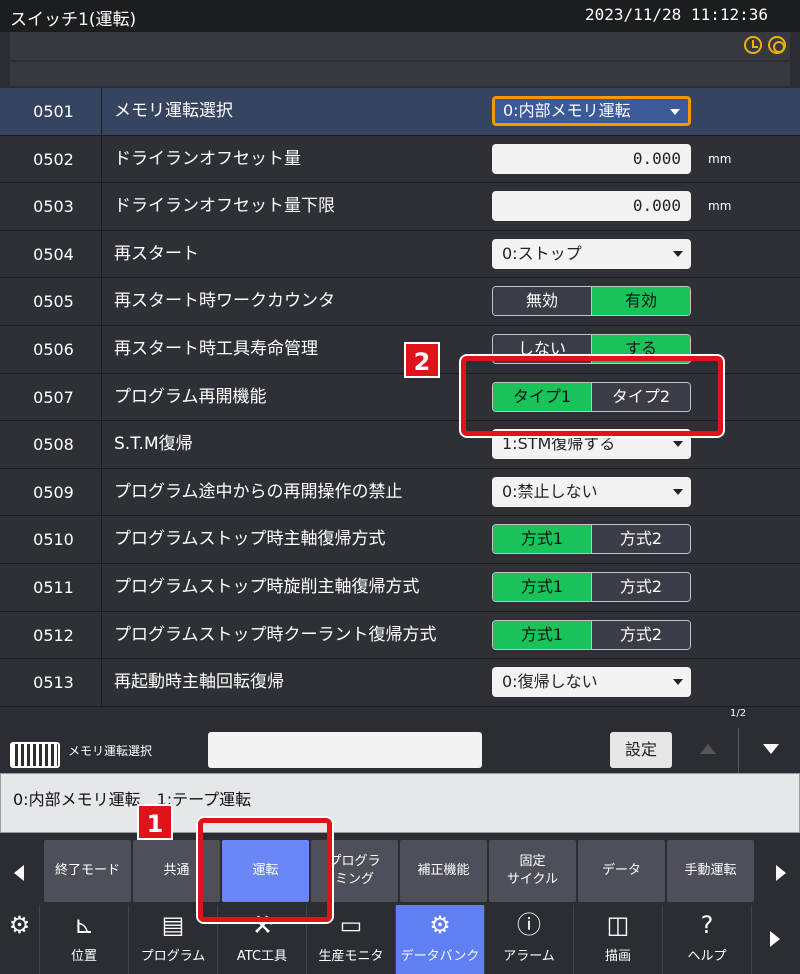 The image size is (800, 974). What do you see at coordinates (641, 750) in the screenshot?
I see `set-button: 設定` at bounding box center [641, 750].